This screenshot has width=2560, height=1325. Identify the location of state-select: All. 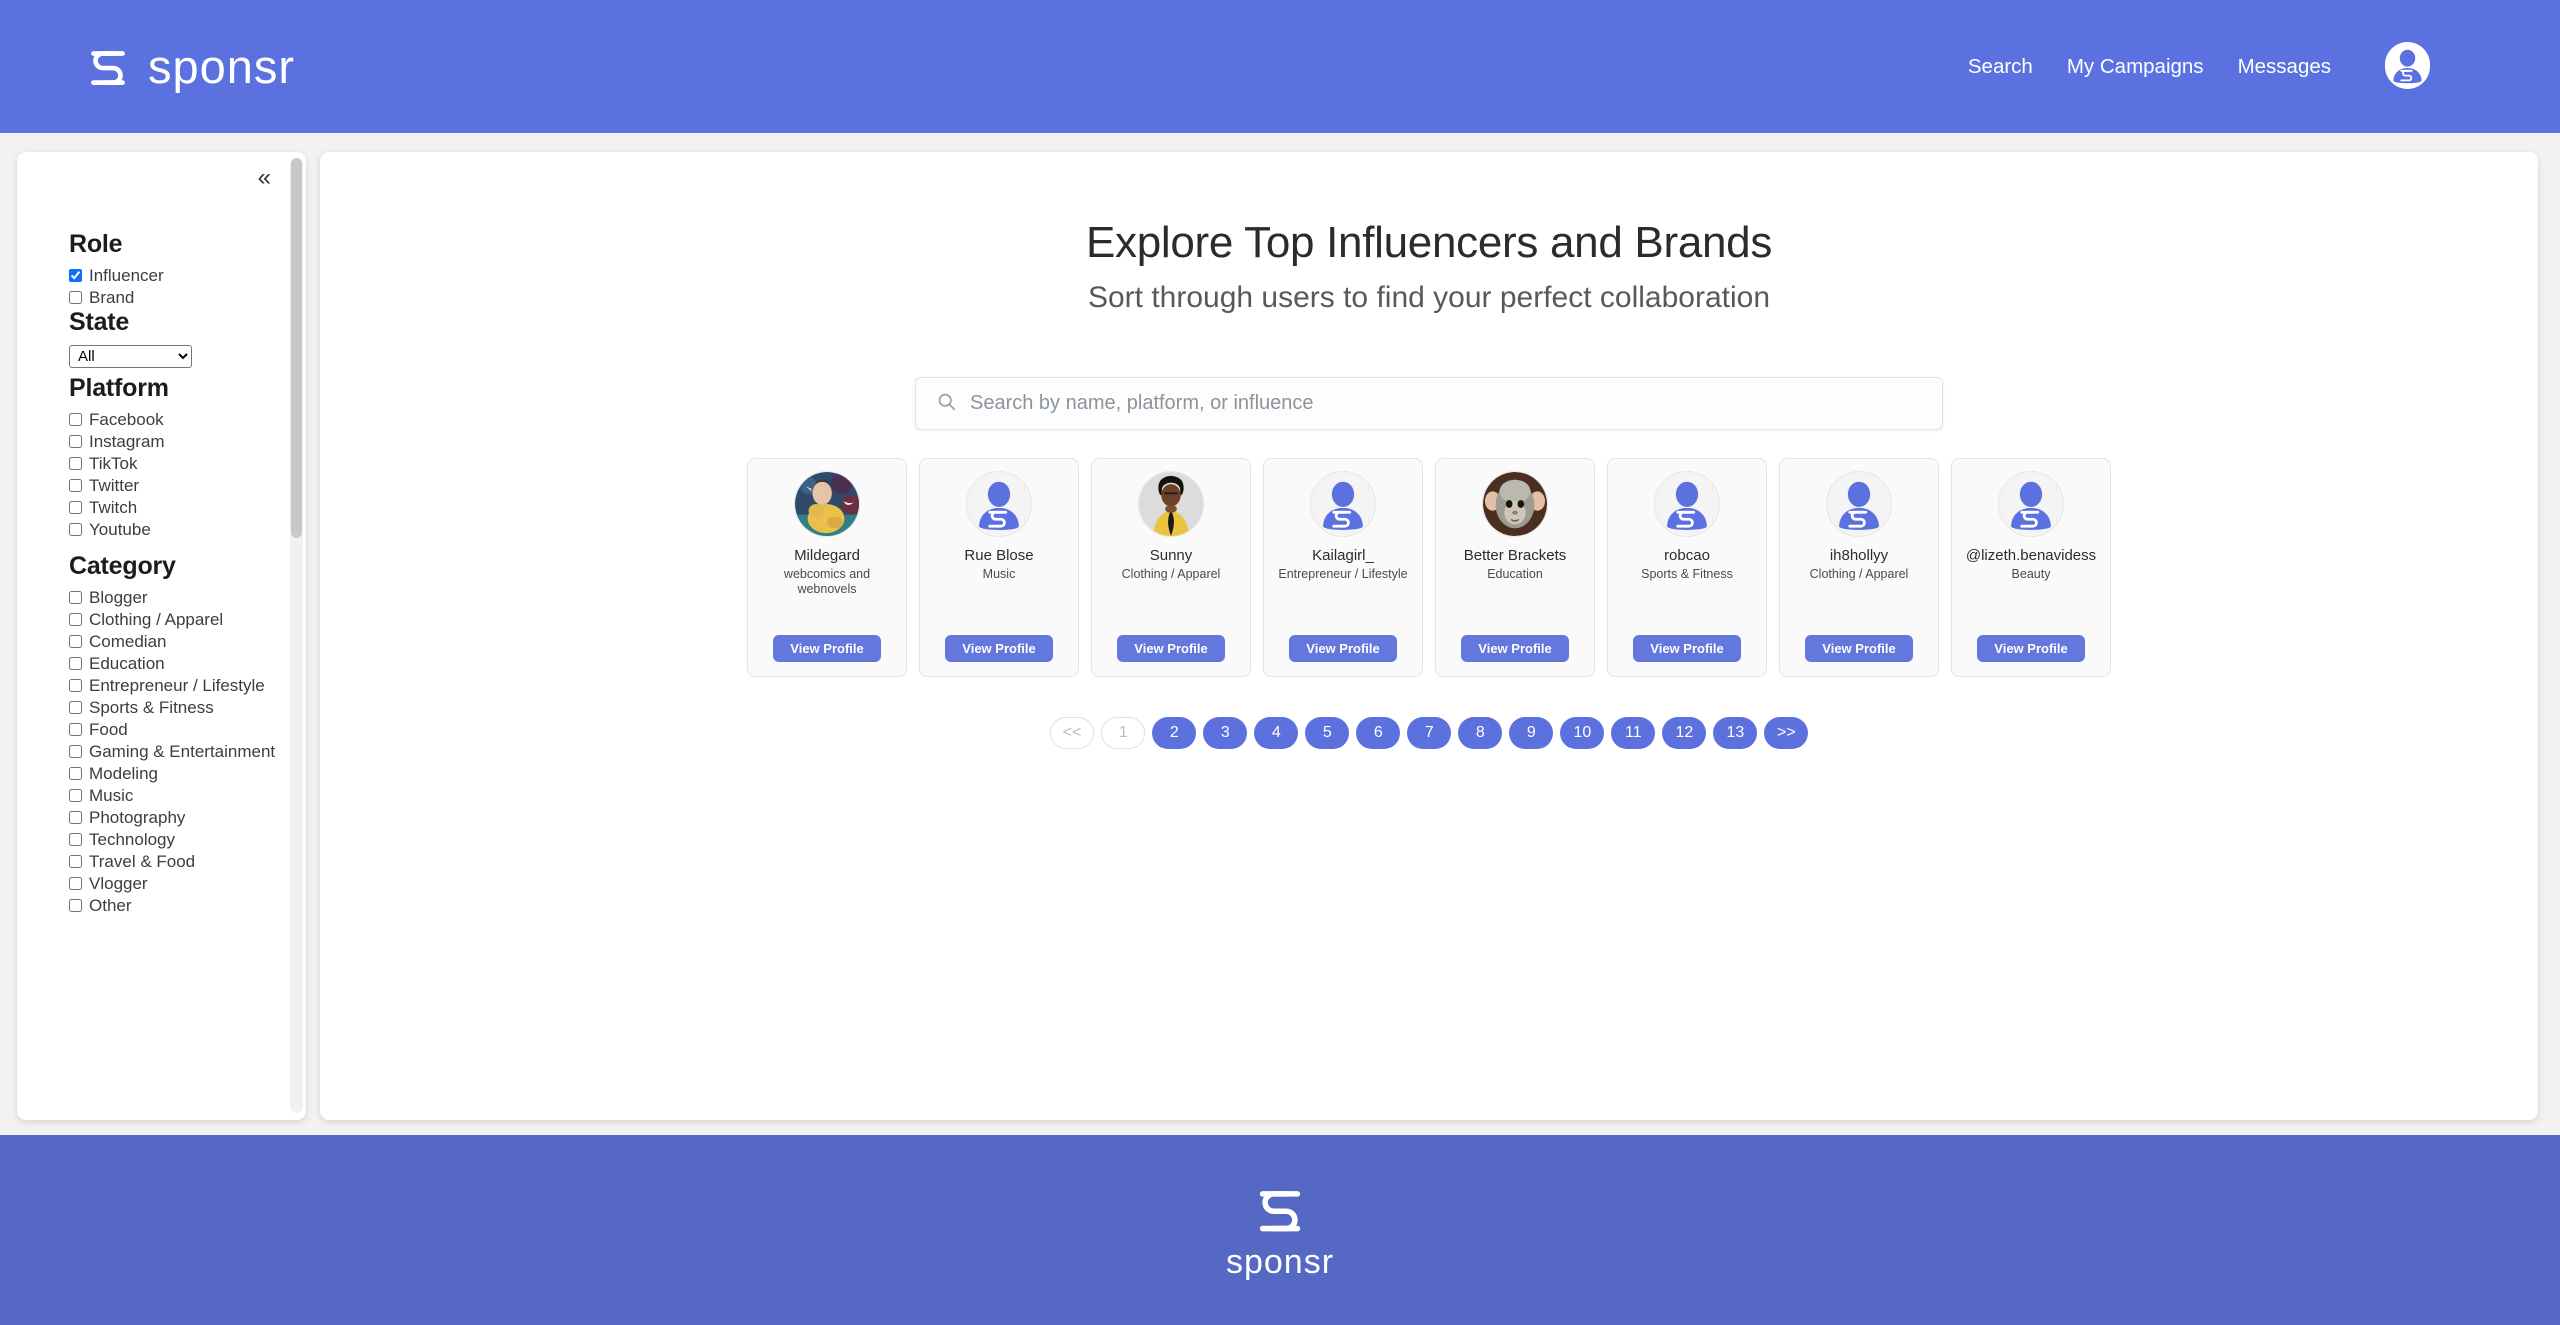
(130, 356).